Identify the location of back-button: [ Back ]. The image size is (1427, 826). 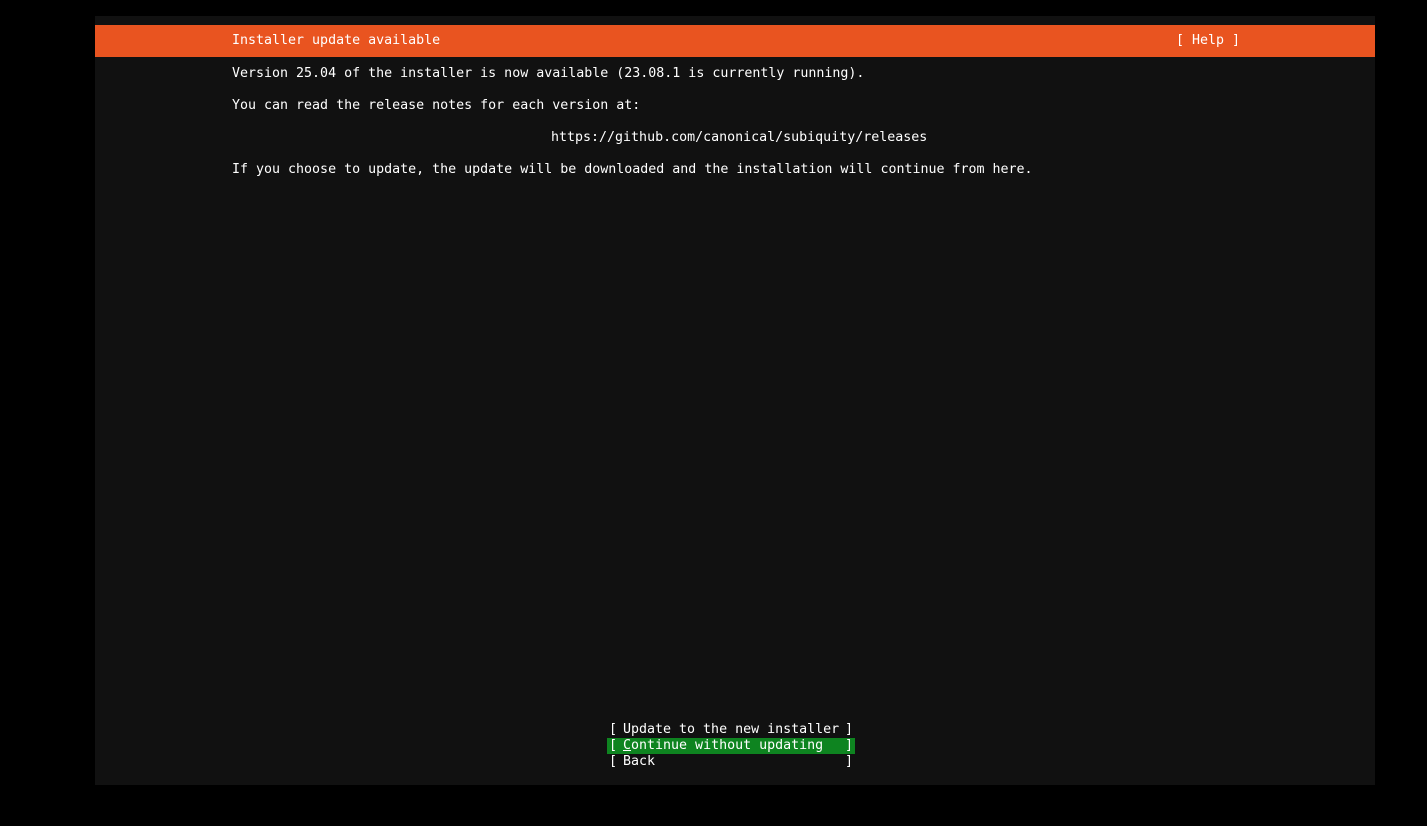
(731, 762).